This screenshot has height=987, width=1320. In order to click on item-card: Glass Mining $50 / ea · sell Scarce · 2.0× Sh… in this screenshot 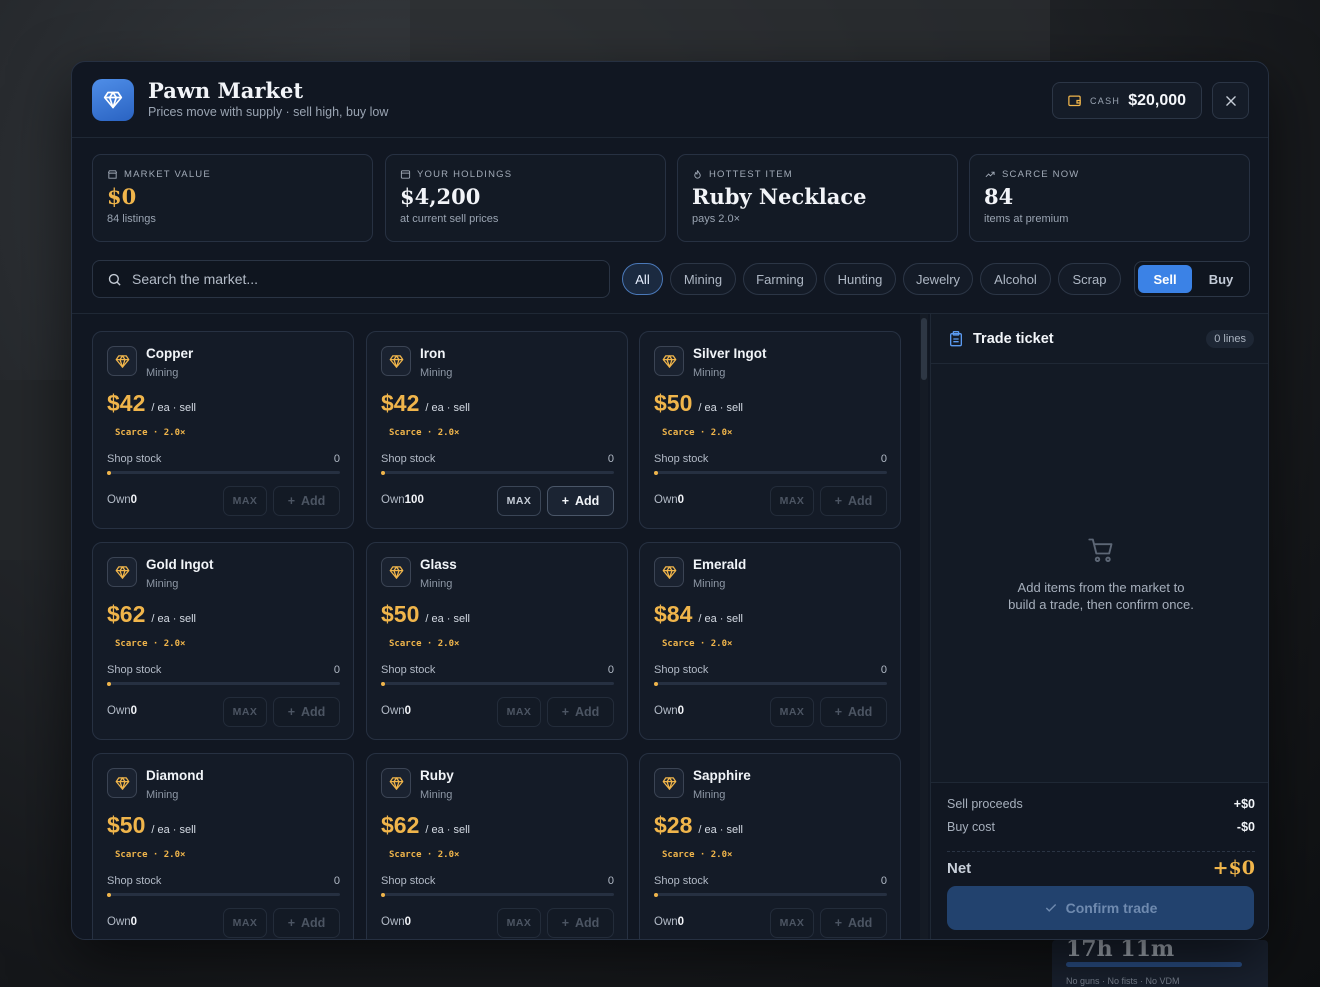, I will do `click(497, 641)`.